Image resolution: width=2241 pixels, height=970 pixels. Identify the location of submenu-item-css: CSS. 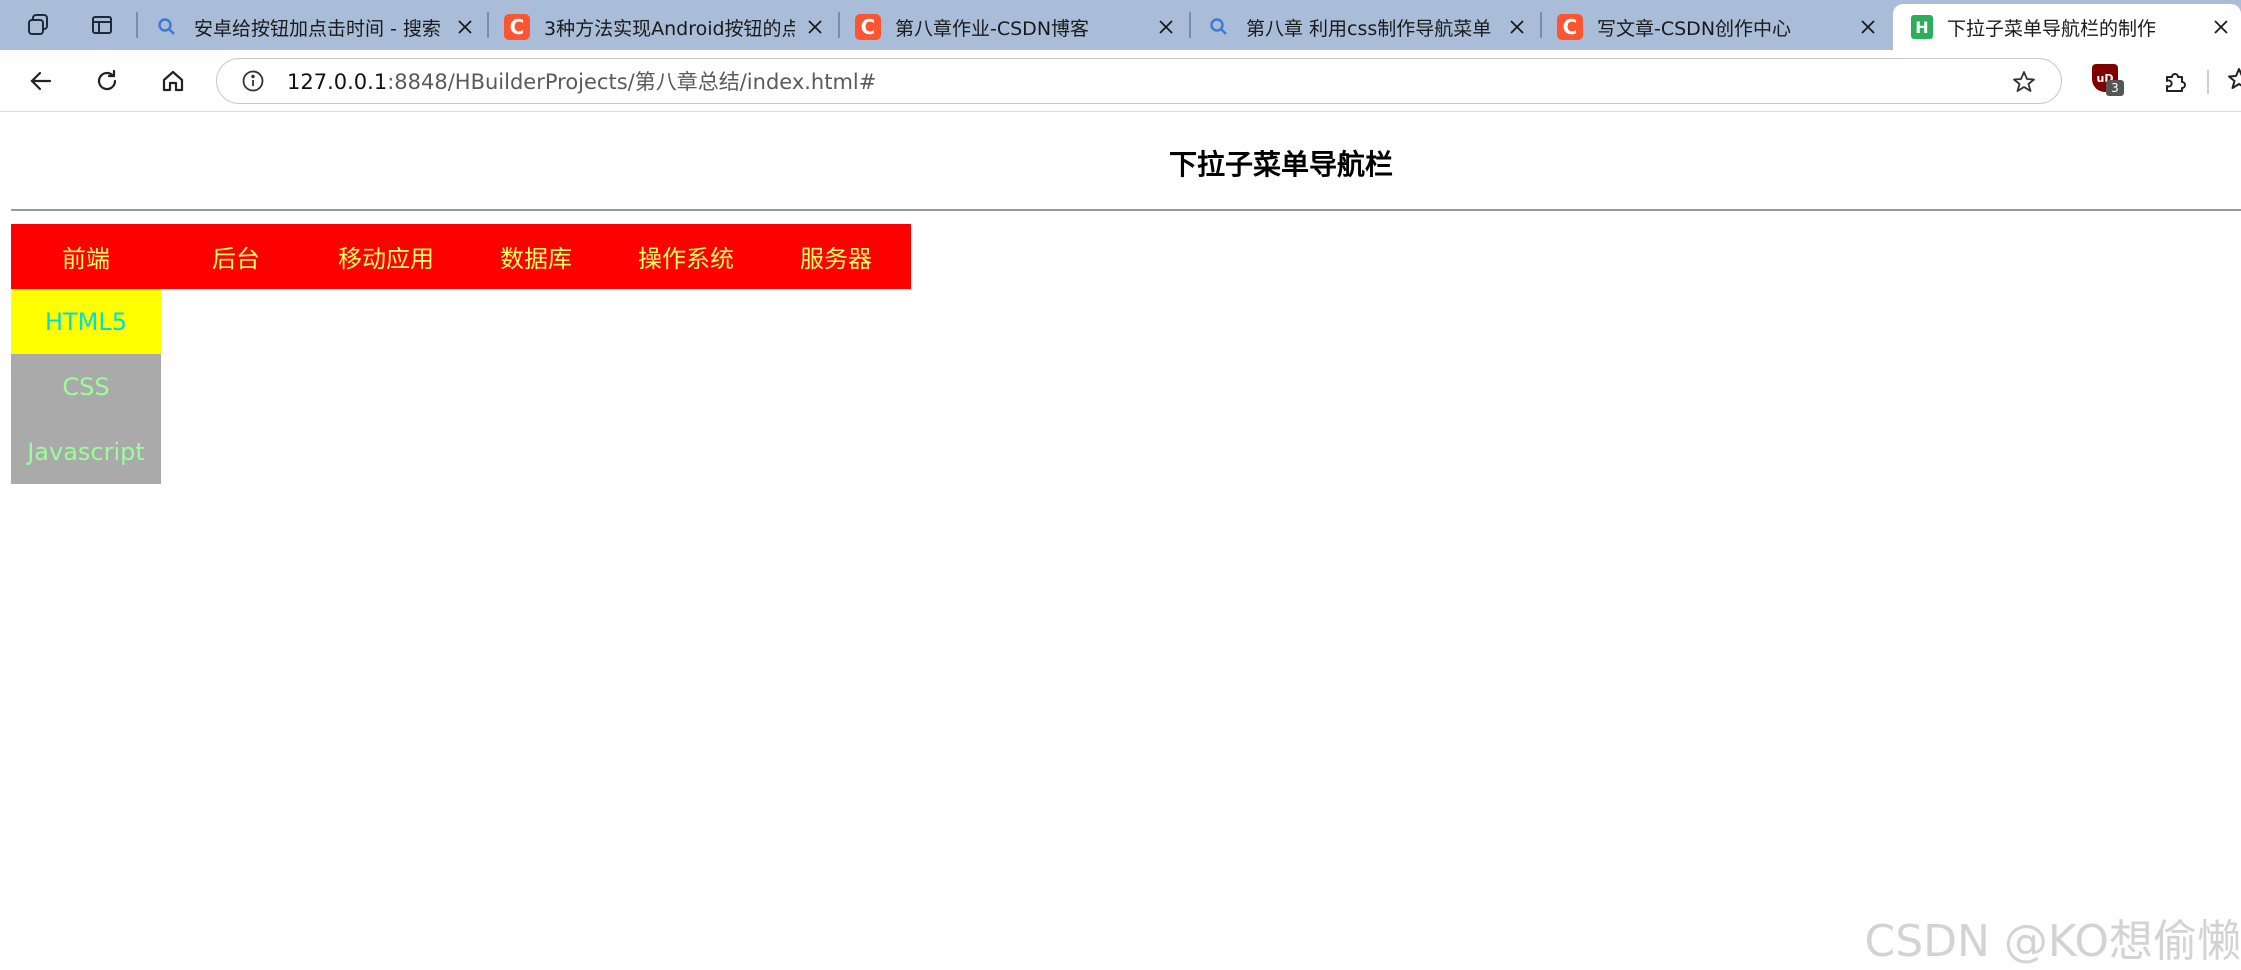
(86, 386).